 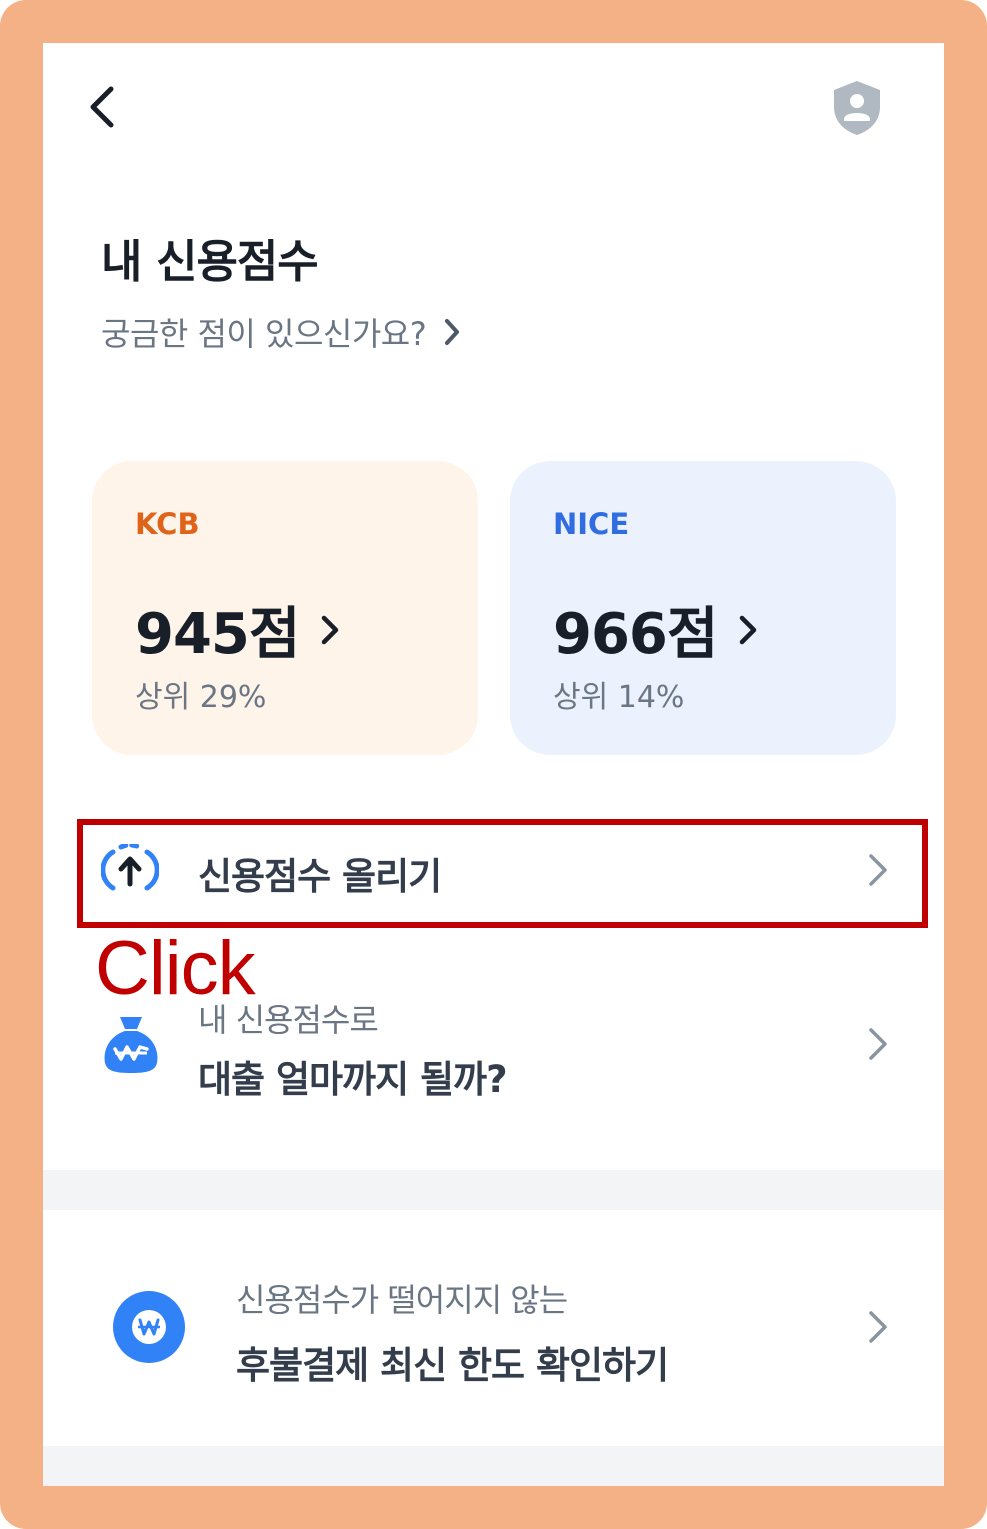 I want to click on bottom-section-divider, so click(x=493, y=1466).